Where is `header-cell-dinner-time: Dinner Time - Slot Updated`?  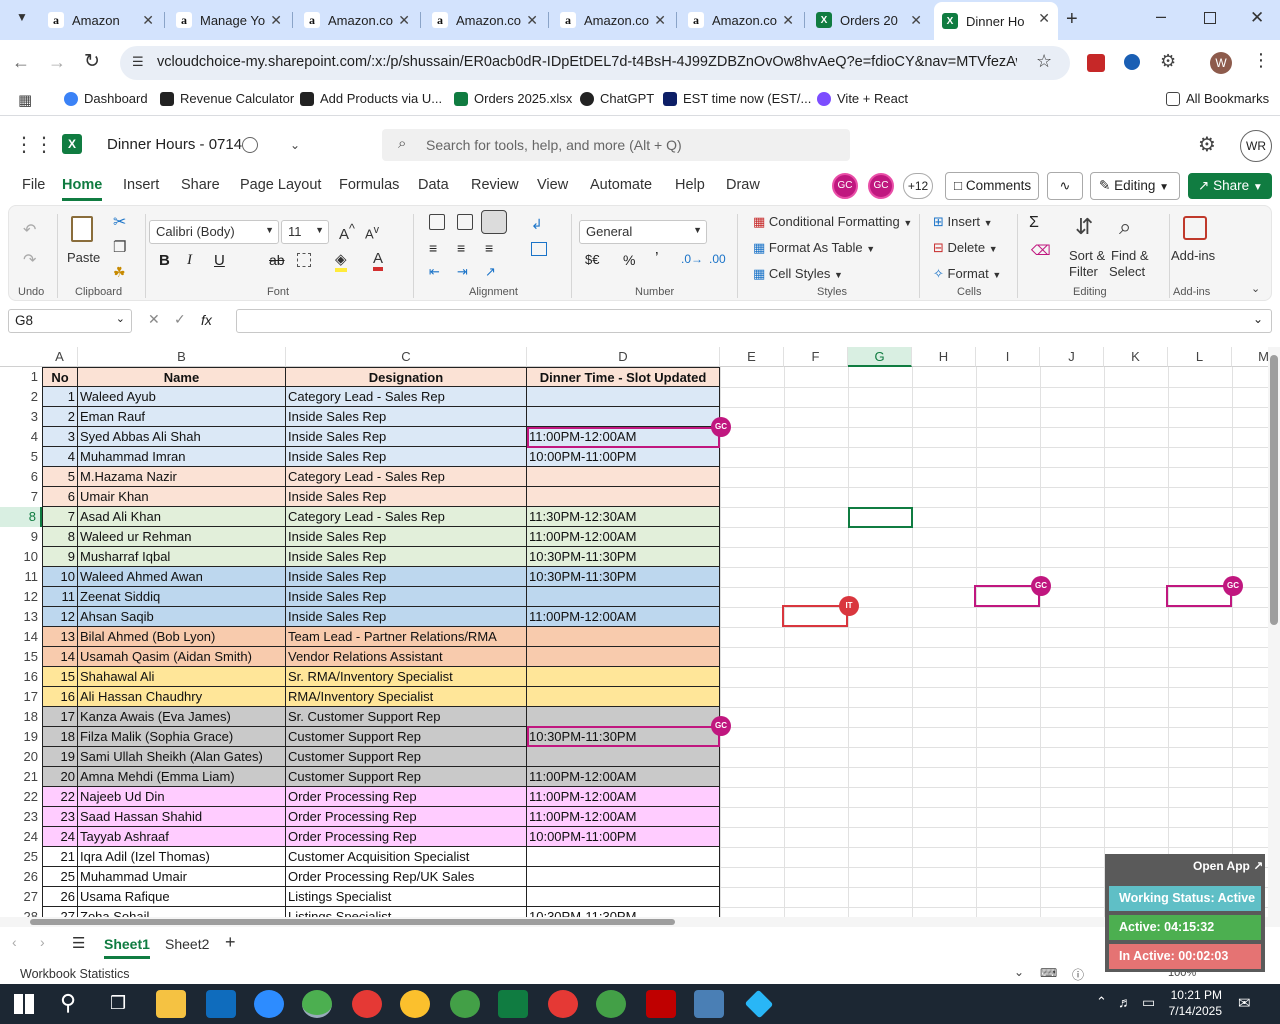
header-cell-dinner-time: Dinner Time - Slot Updated is located at coordinates (623, 377).